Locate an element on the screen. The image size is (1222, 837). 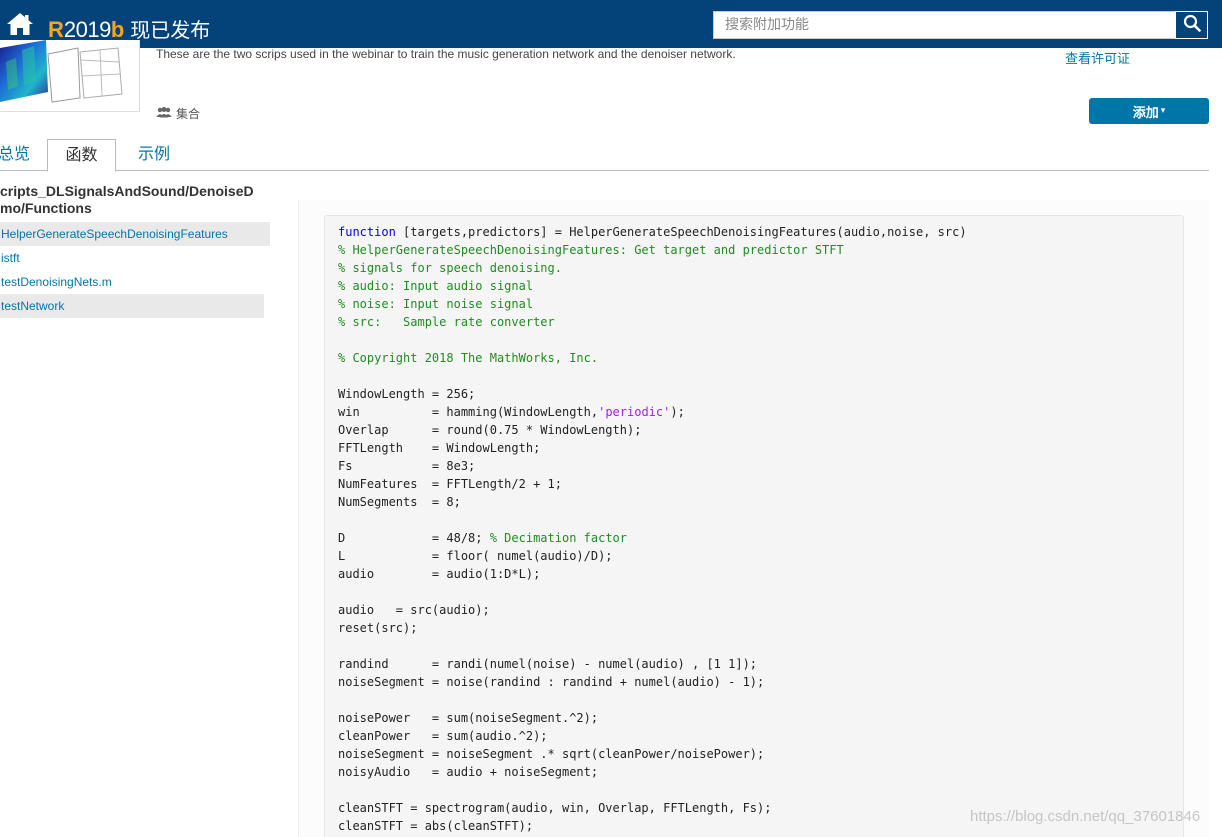
code-line: reset(src); is located at coordinates (652, 628).